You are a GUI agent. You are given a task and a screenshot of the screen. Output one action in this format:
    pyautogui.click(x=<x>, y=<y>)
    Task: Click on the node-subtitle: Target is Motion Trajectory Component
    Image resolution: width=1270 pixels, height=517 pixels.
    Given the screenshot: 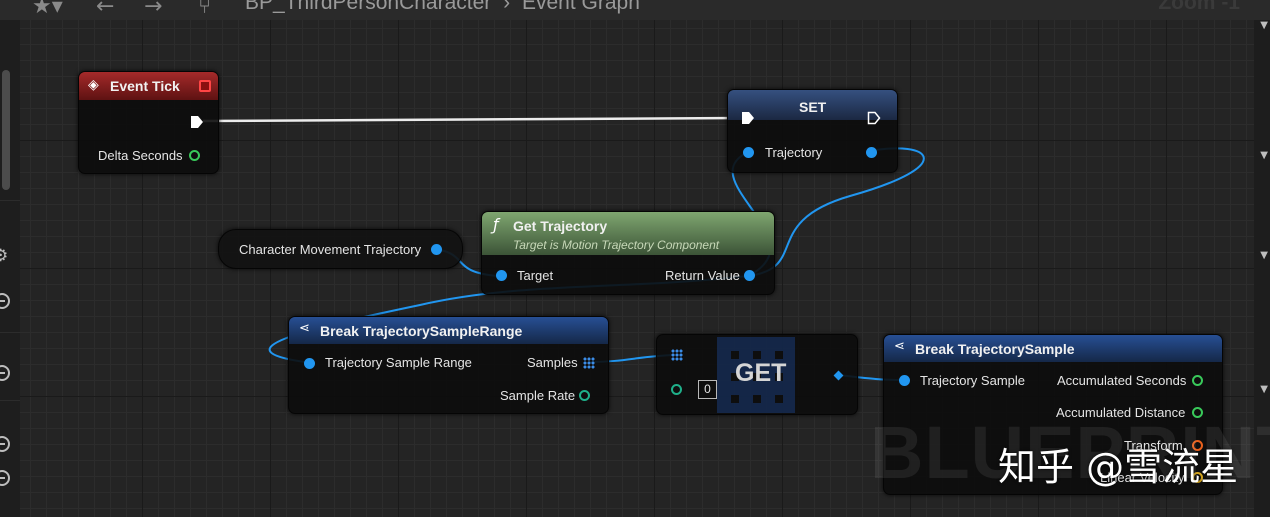 What is the action you would take?
    pyautogui.click(x=616, y=245)
    